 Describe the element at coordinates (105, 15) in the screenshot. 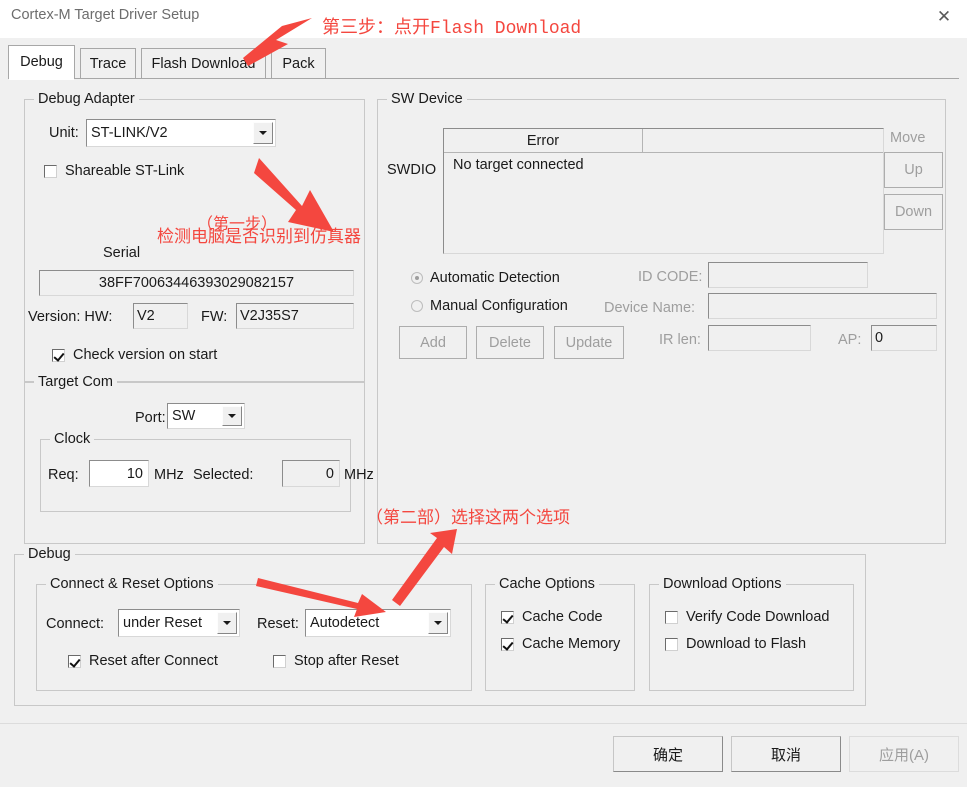

I see `window-title: Cortex-M Target Driver Setup` at that location.